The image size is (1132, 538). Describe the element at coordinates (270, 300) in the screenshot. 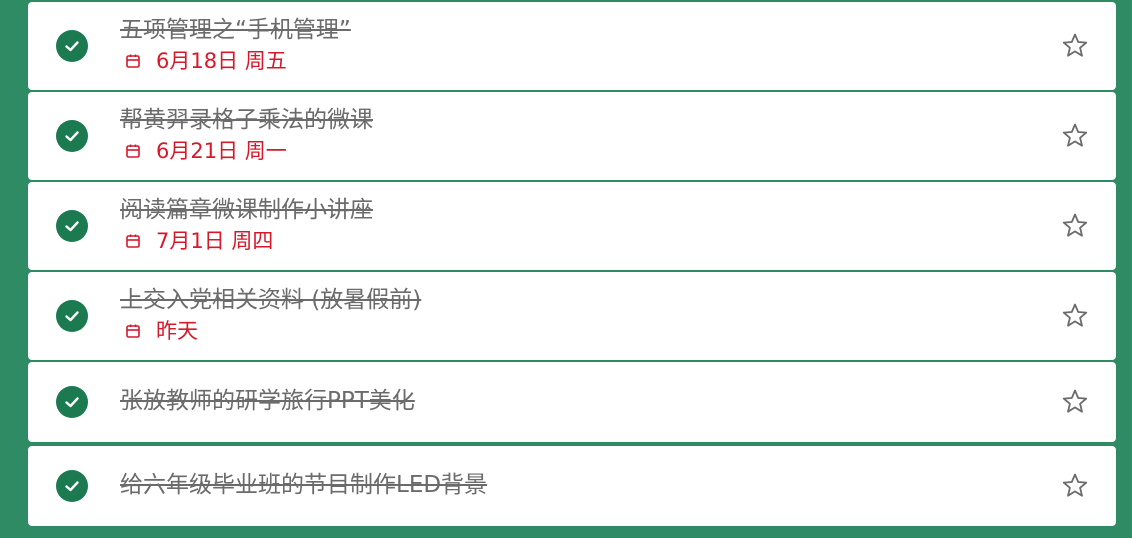

I see `task-title: 上交入党相关资料 (放暑假前)` at that location.